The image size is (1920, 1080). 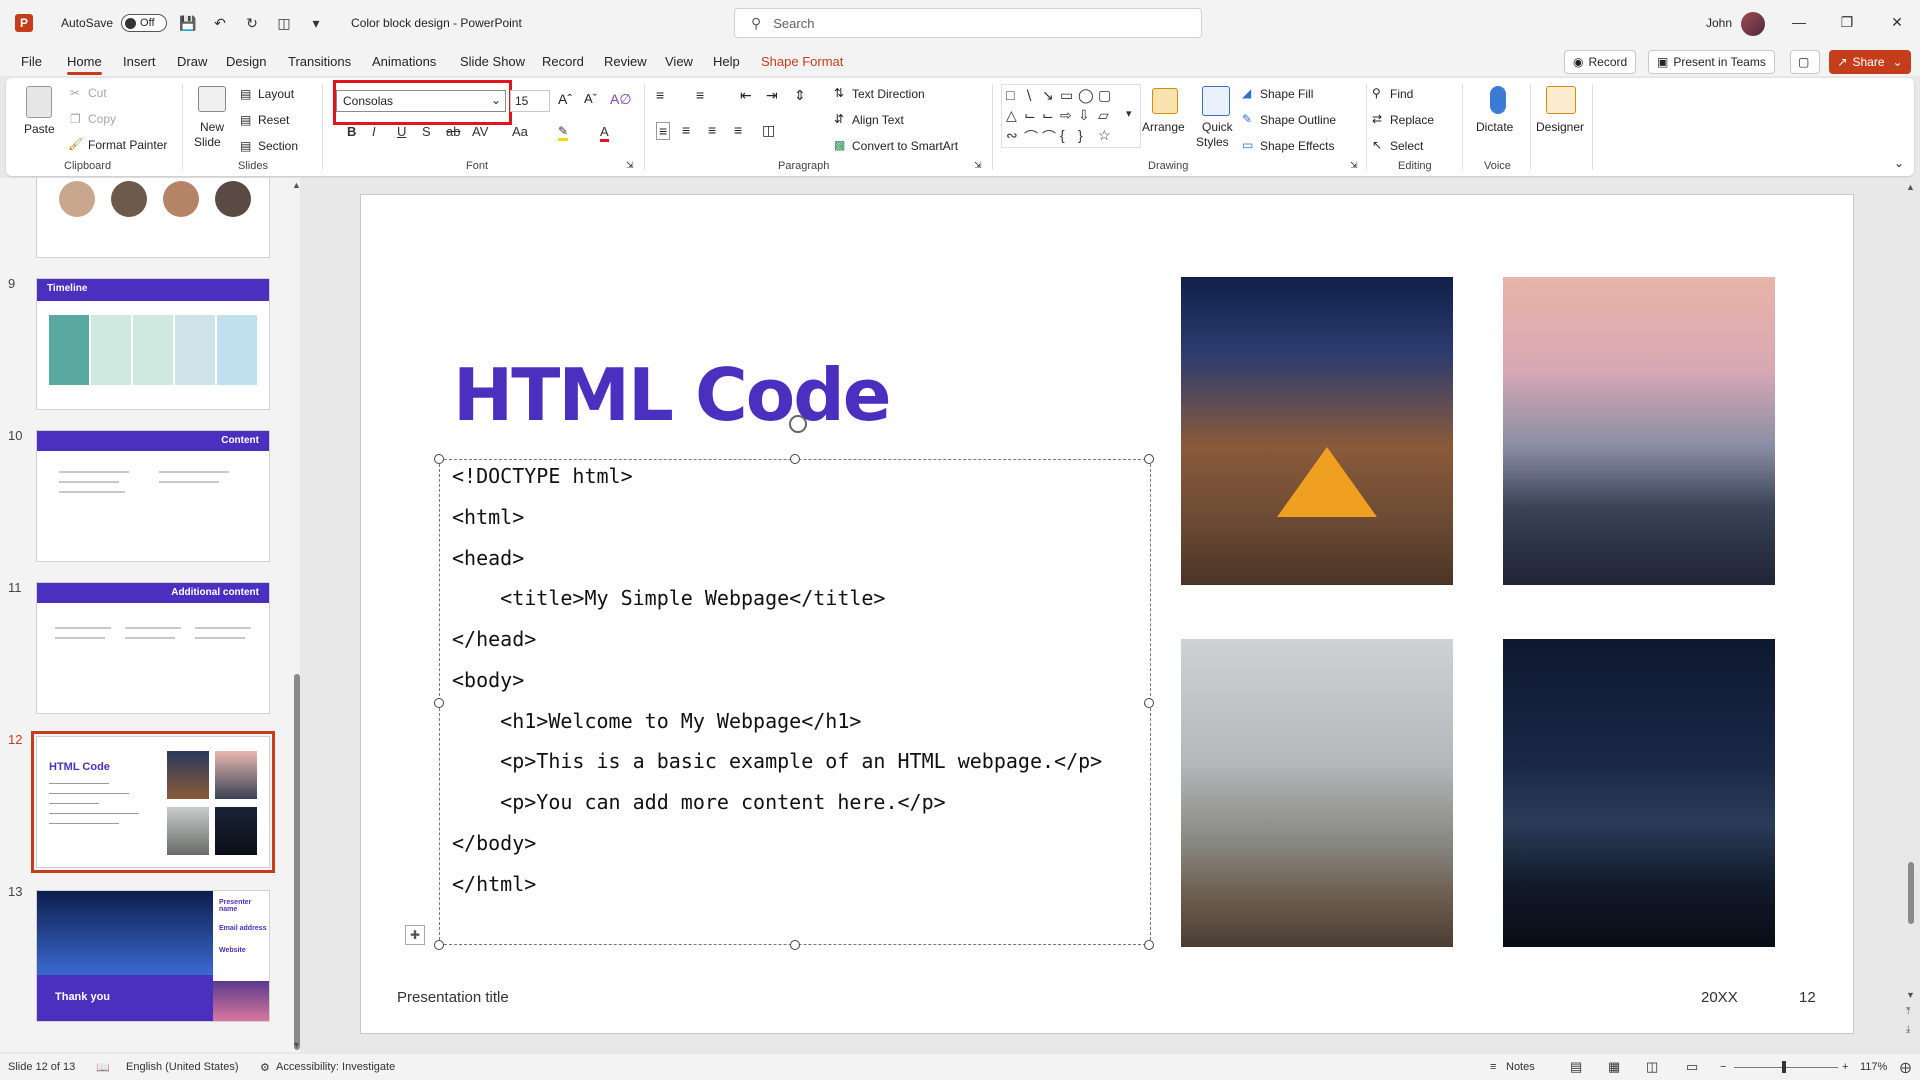 I want to click on copy-button: Copy, so click(x=102, y=119).